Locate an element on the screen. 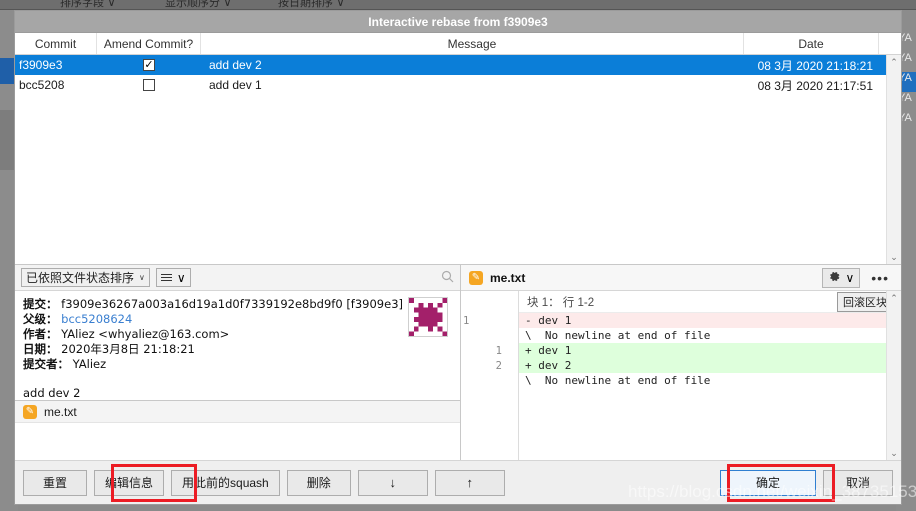 Image resolution: width=916 pixels, height=511 pixels. list-item: ✎ me.txt is located at coordinates (237, 412).